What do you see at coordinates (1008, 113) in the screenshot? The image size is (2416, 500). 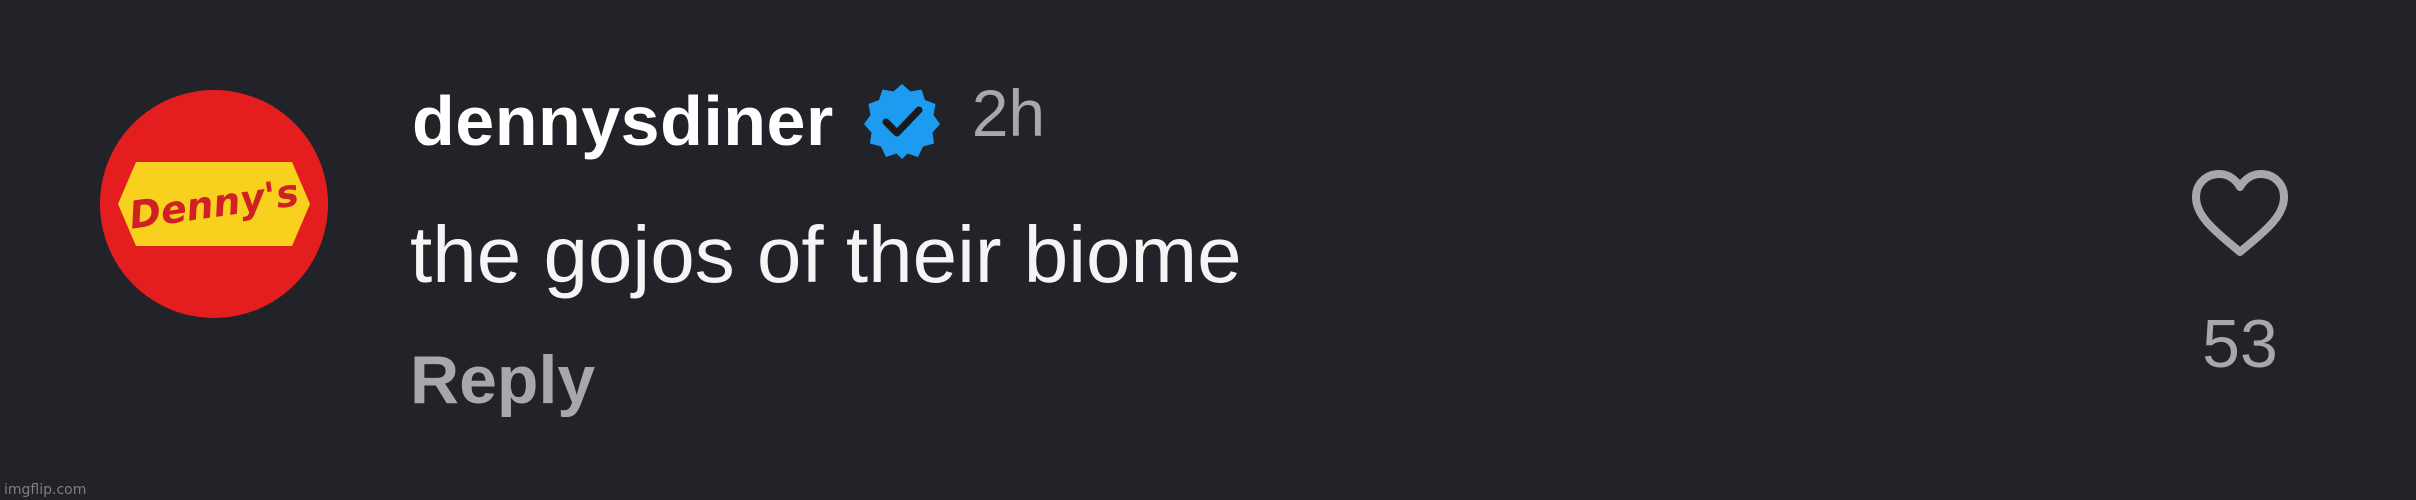 I see `timestamp: 2h` at bounding box center [1008, 113].